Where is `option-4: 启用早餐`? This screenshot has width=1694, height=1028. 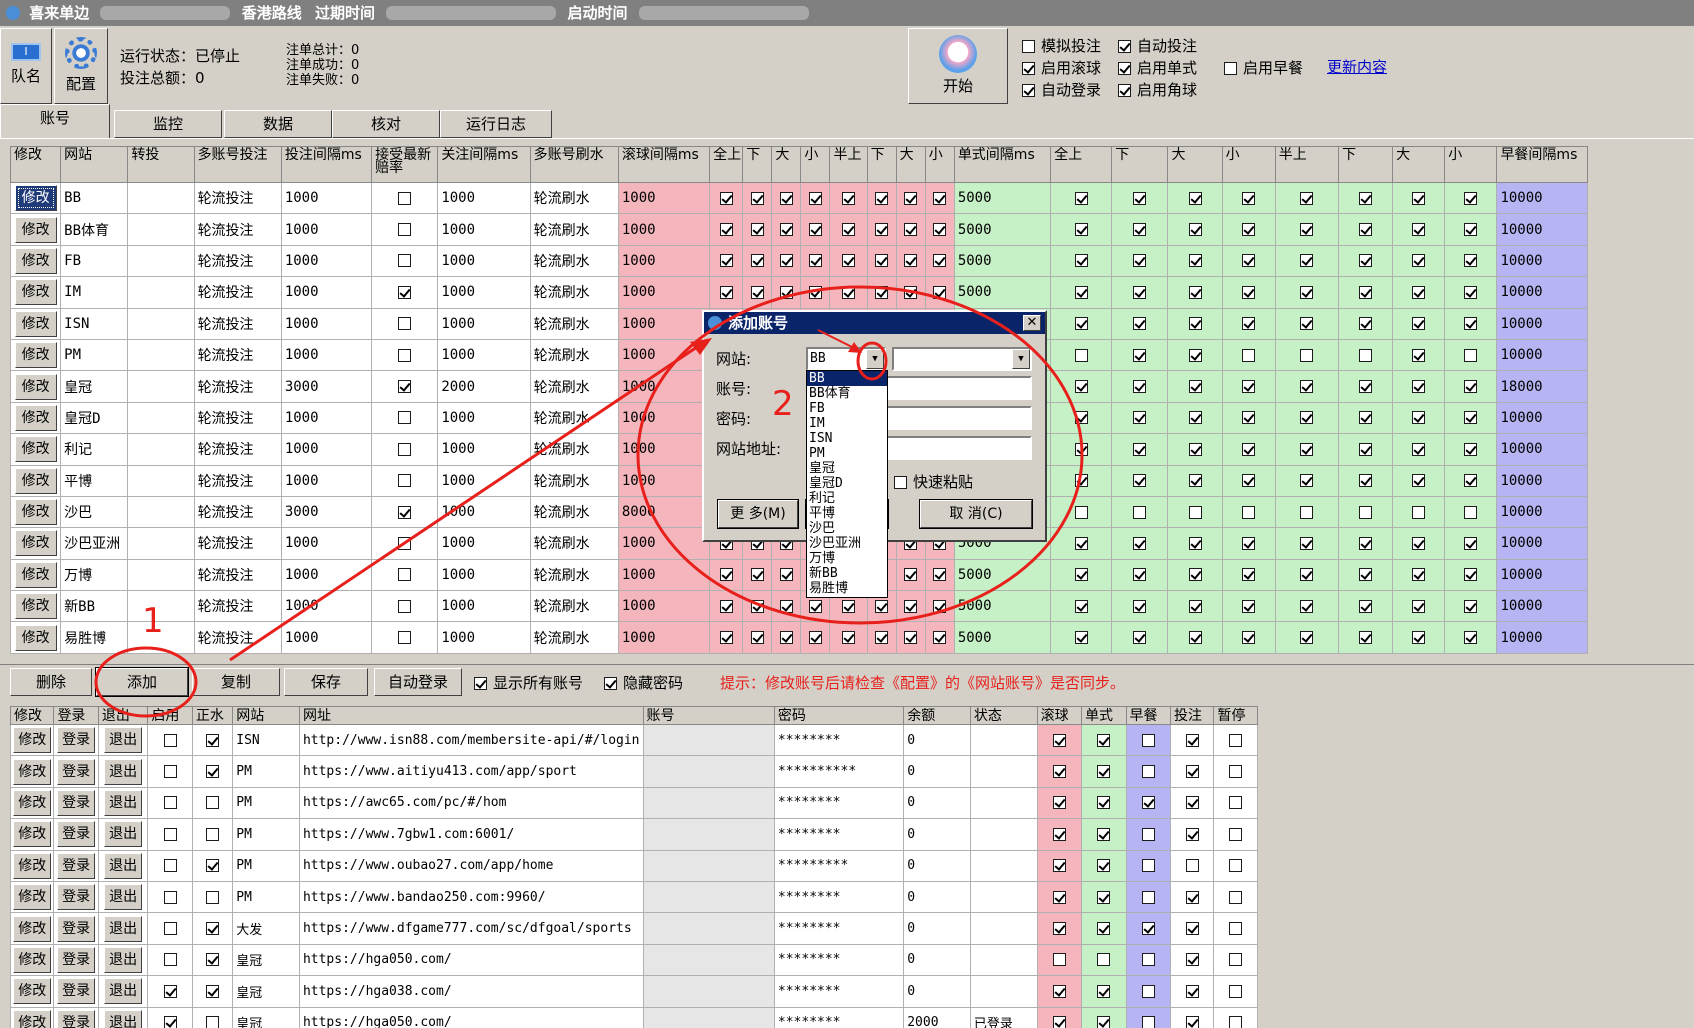
option-4: 启用早餐 is located at coordinates (1263, 68).